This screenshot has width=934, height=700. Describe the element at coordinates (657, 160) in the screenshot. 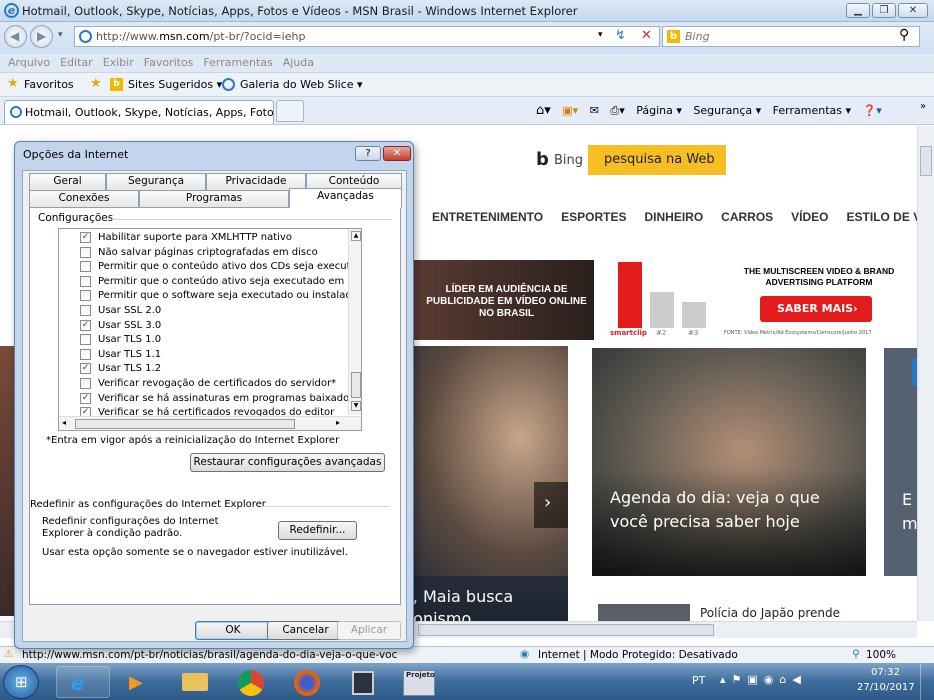

I see `web-search-button: pesquisa na Web` at that location.